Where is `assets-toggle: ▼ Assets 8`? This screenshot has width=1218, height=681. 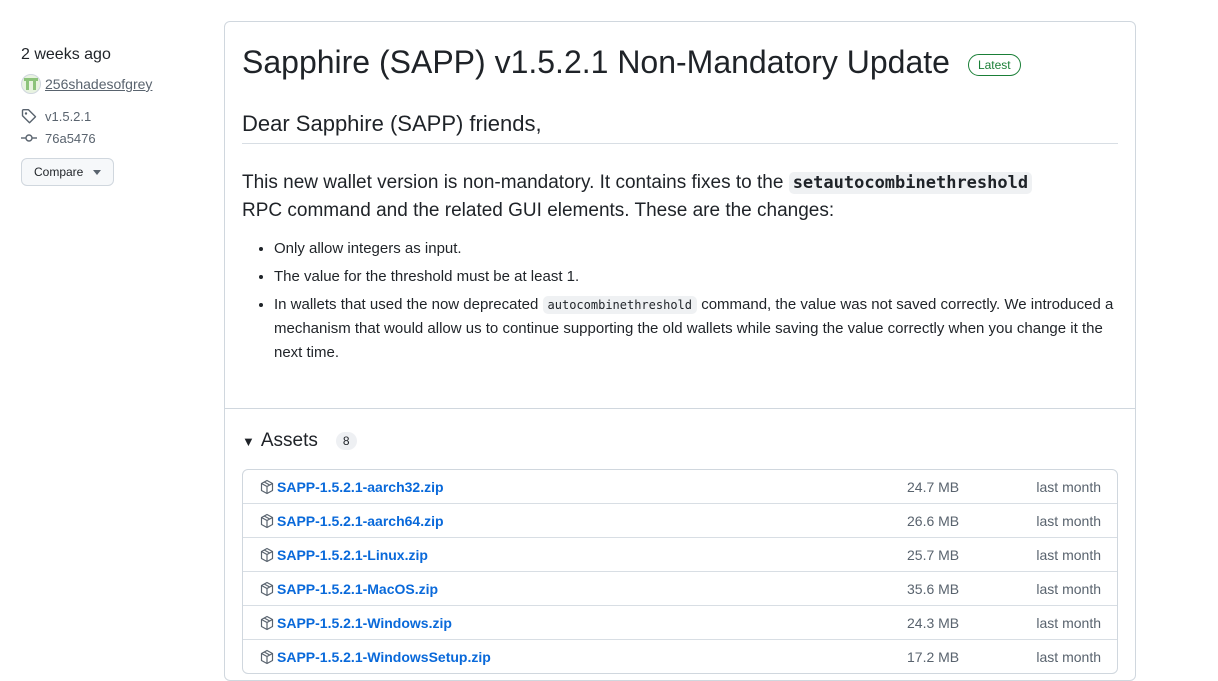
assets-toggle: ▼ Assets 8 is located at coordinates (680, 441).